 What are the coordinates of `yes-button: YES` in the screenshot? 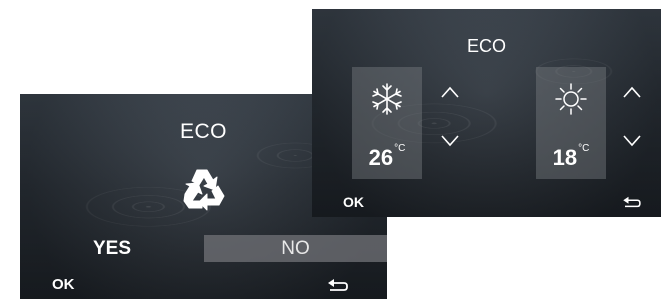 It's located at (112, 248).